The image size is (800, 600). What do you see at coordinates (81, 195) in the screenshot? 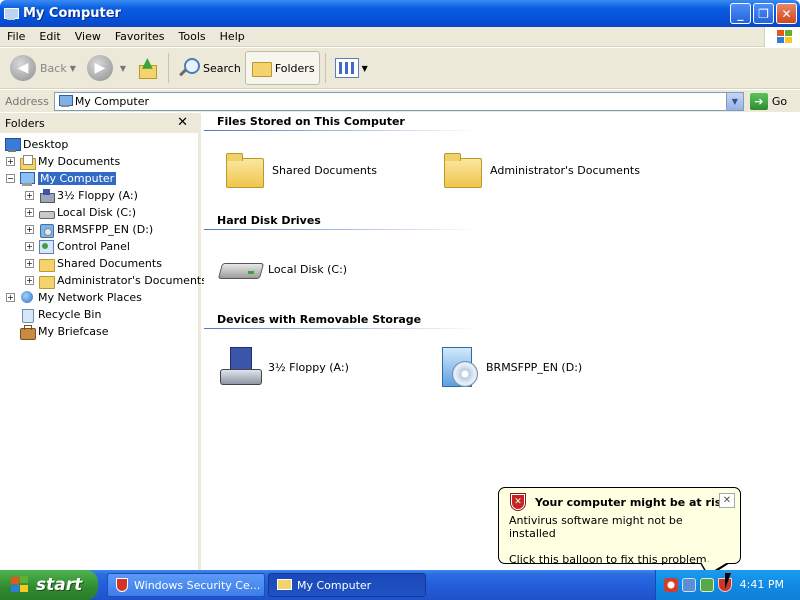
I see `tree-item-floppy: + 3½ Floppy (A:)` at bounding box center [81, 195].